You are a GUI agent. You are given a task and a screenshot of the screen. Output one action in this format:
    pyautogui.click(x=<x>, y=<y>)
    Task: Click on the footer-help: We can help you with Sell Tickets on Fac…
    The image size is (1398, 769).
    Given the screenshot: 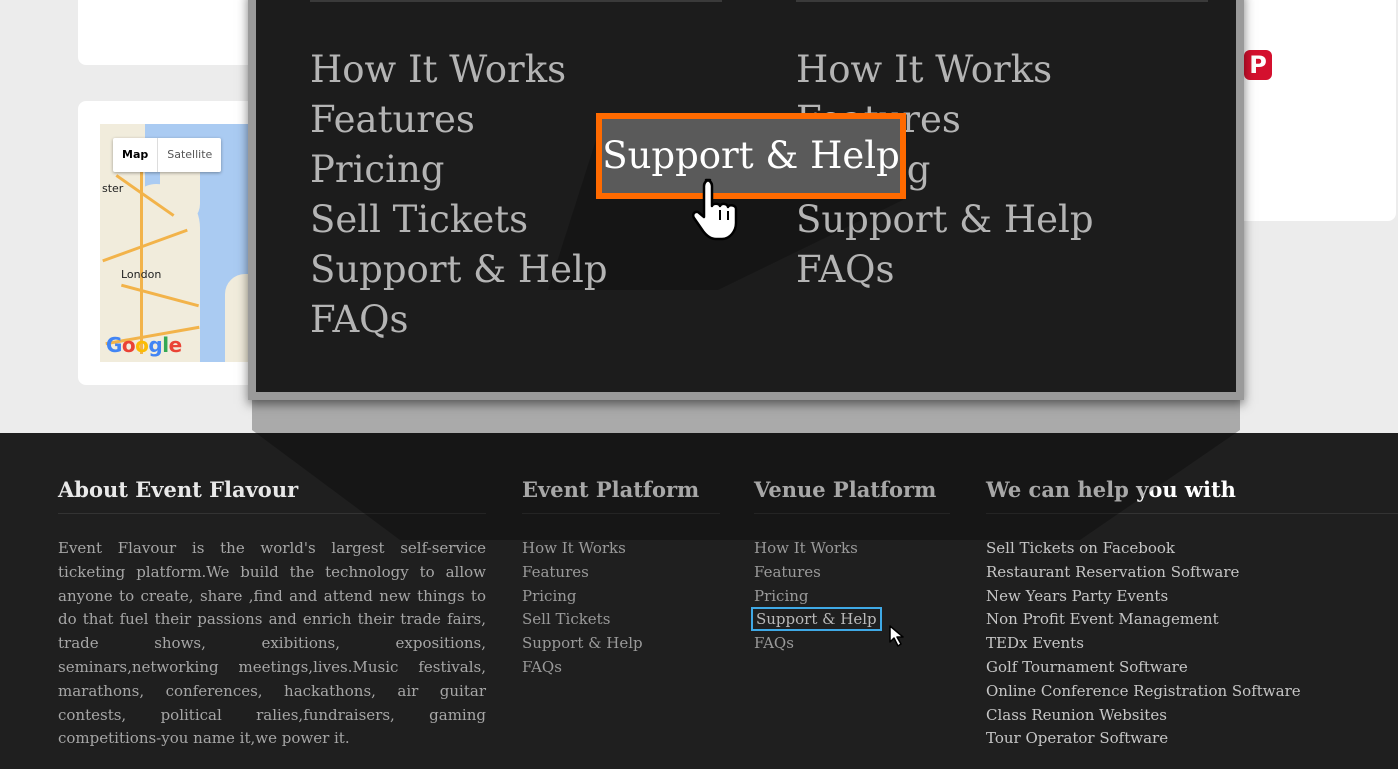 What is the action you would take?
    pyautogui.click(x=1192, y=614)
    